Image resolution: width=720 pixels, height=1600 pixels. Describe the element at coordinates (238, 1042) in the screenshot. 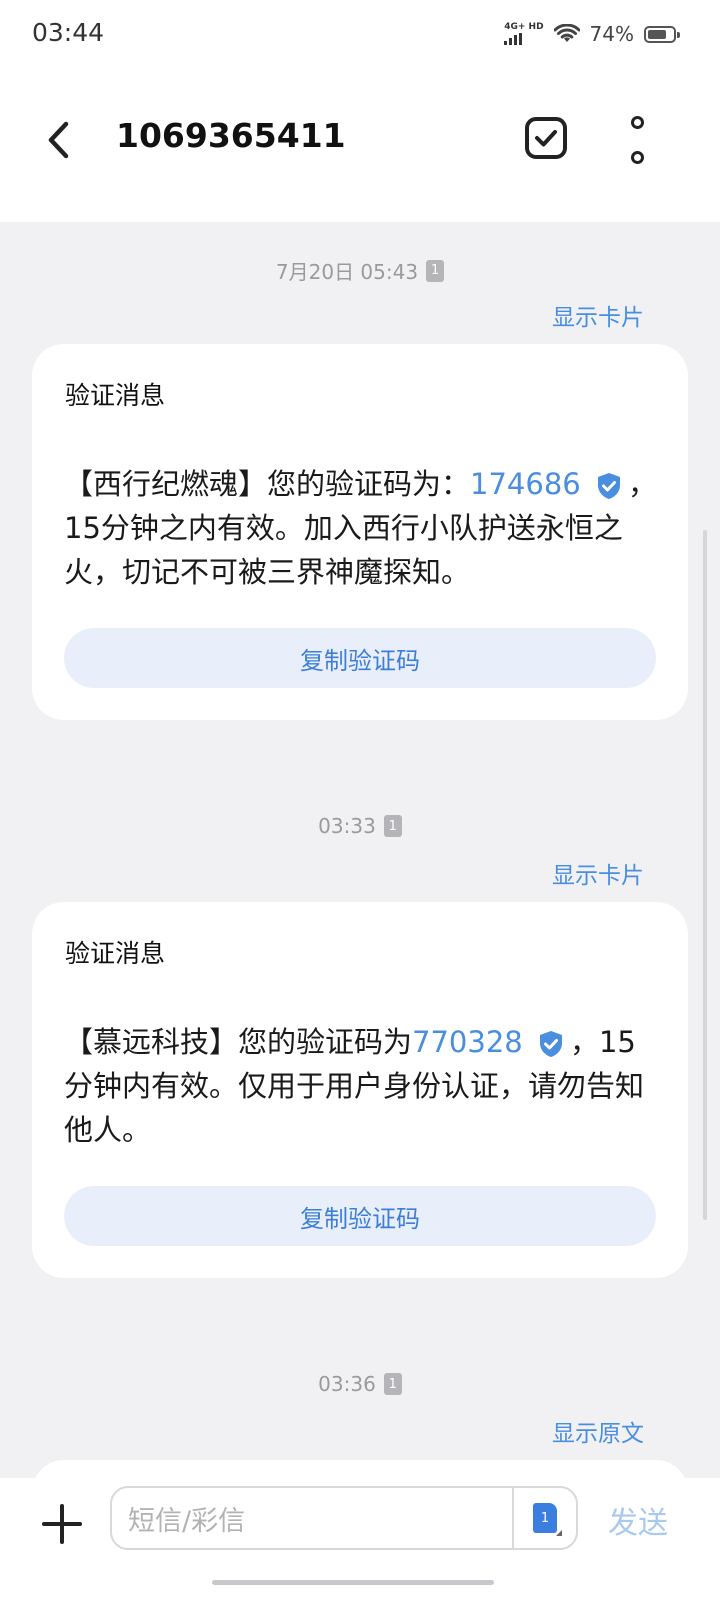

I see `message-text: 【慕远科技】您的验证码为` at that location.